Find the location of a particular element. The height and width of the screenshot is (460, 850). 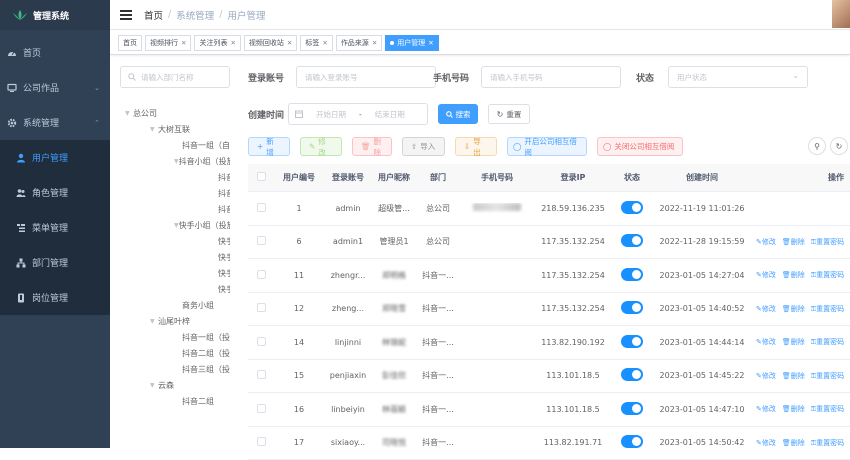

status-select: 用户状态⌄ is located at coordinates (738, 77).